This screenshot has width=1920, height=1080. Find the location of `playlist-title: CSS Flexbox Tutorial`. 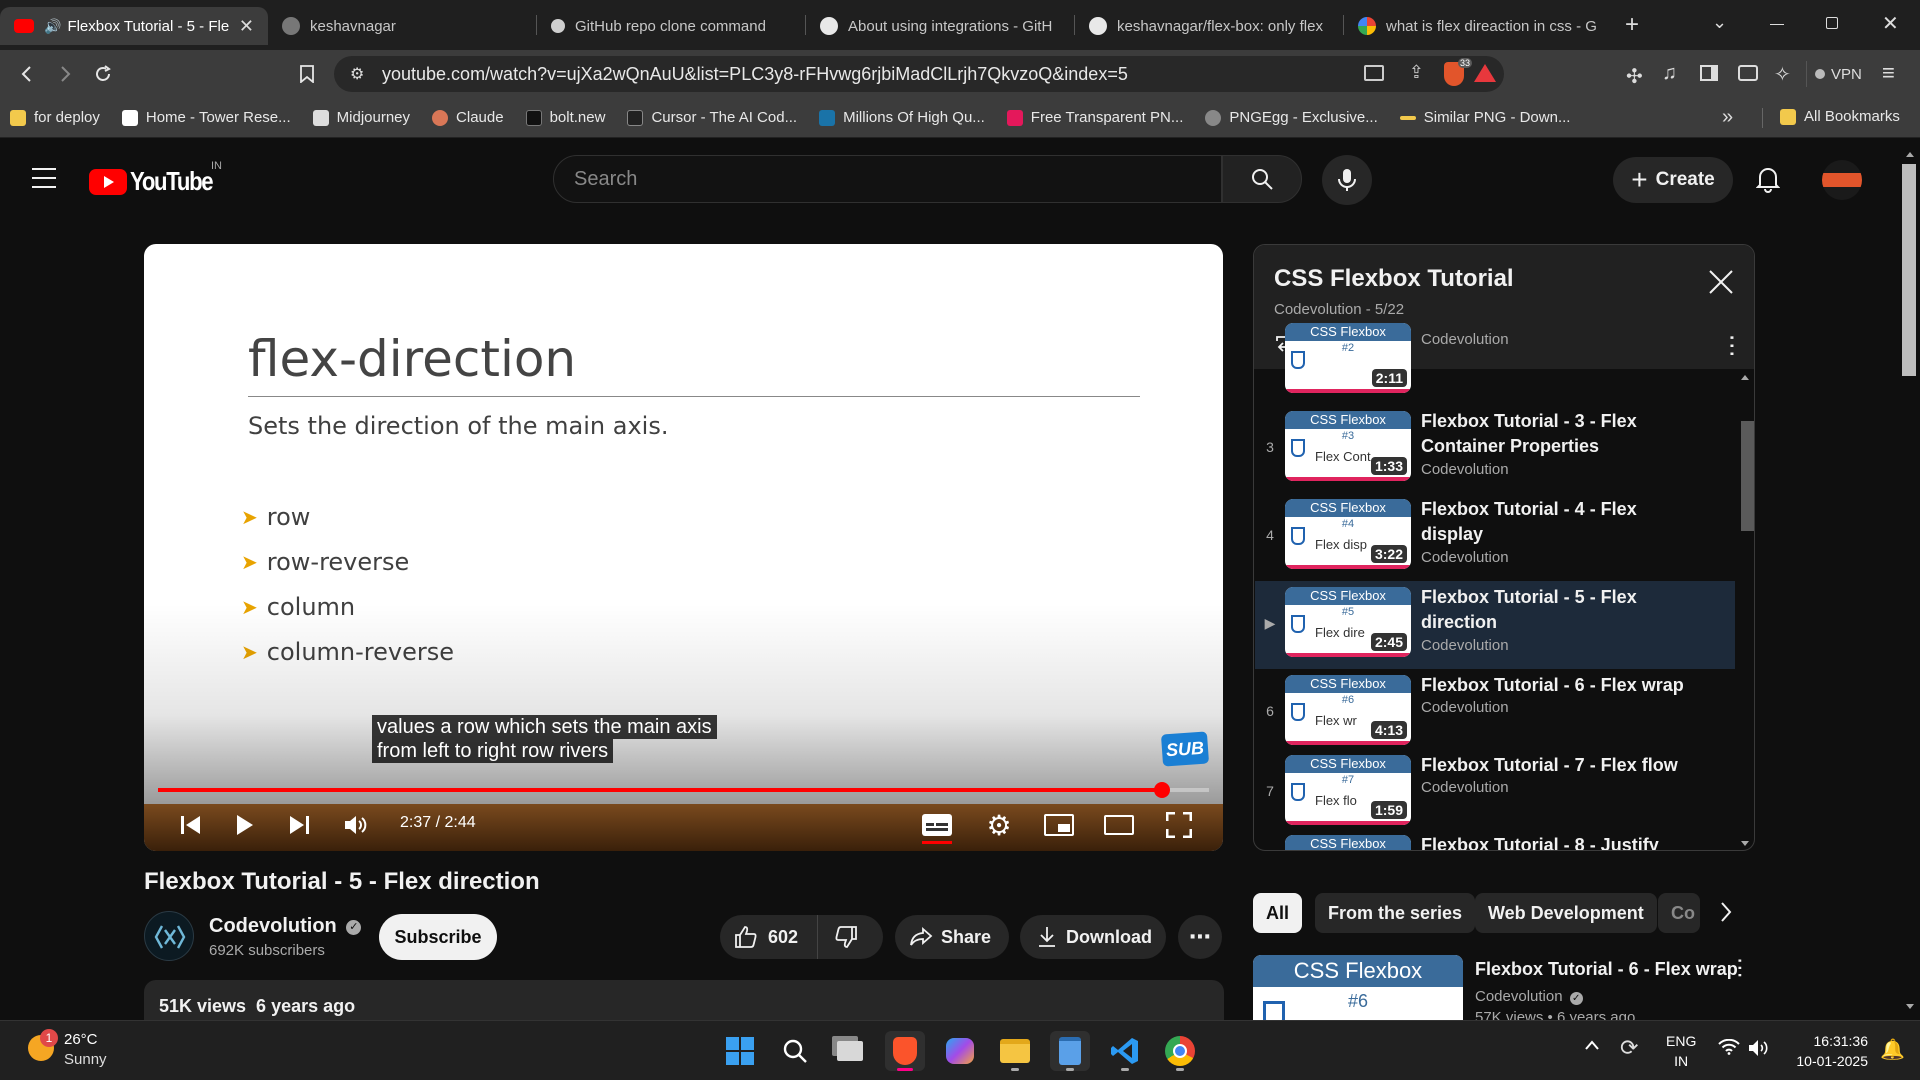

playlist-title: CSS Flexbox Tutorial is located at coordinates (1394, 279).